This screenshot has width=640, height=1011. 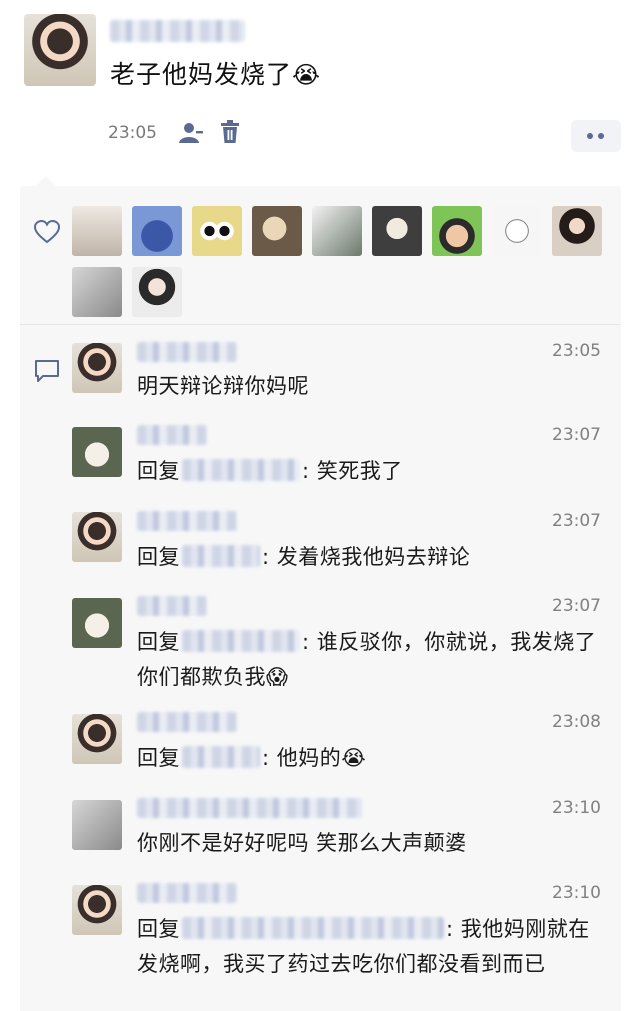 What do you see at coordinates (47, 232) in the screenshot?
I see `heart-icon` at bounding box center [47, 232].